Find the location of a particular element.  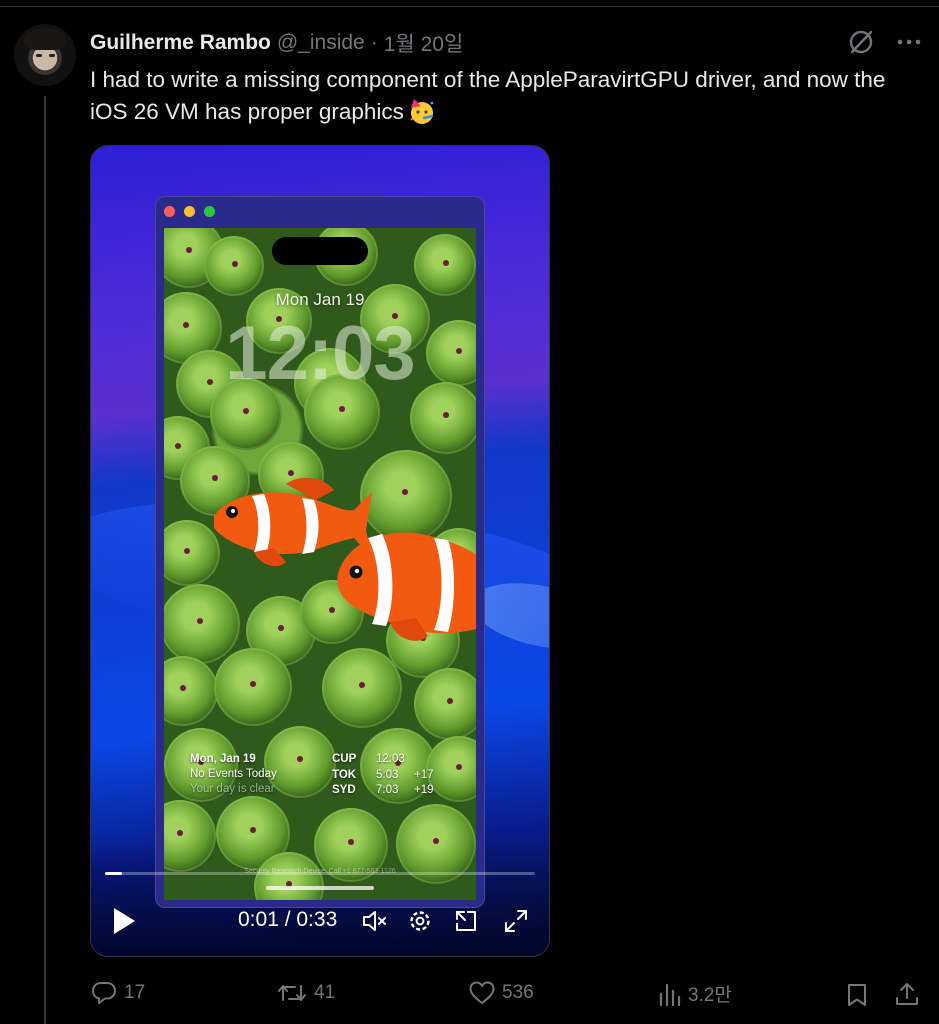

clownfish-2-icon is located at coordinates (406, 586).